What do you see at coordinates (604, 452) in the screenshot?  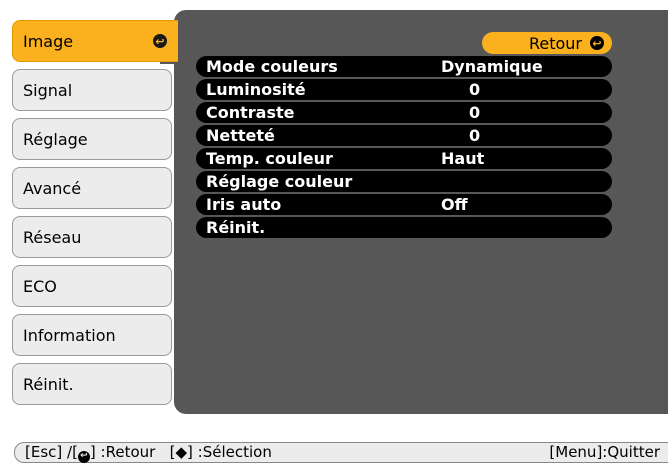 I see `quit-hint: [Menu]:Quitter` at bounding box center [604, 452].